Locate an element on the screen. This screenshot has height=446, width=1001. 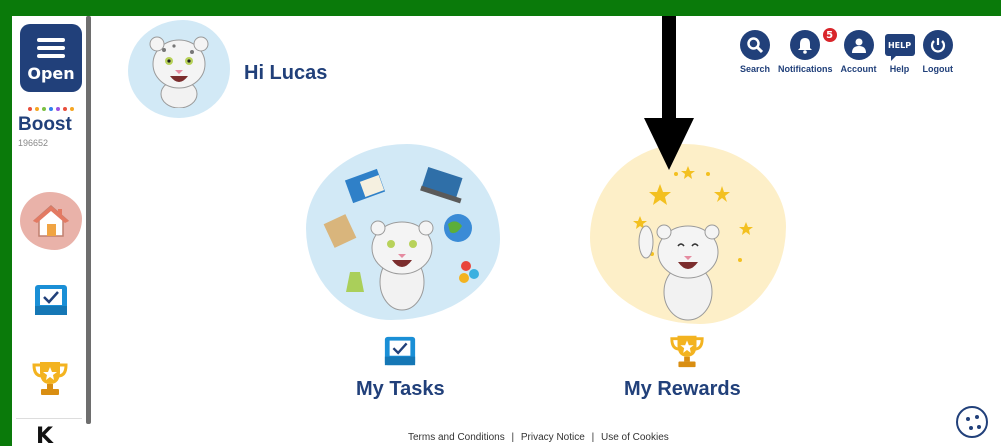
bottom-logo: K is located at coordinates (45, 435).